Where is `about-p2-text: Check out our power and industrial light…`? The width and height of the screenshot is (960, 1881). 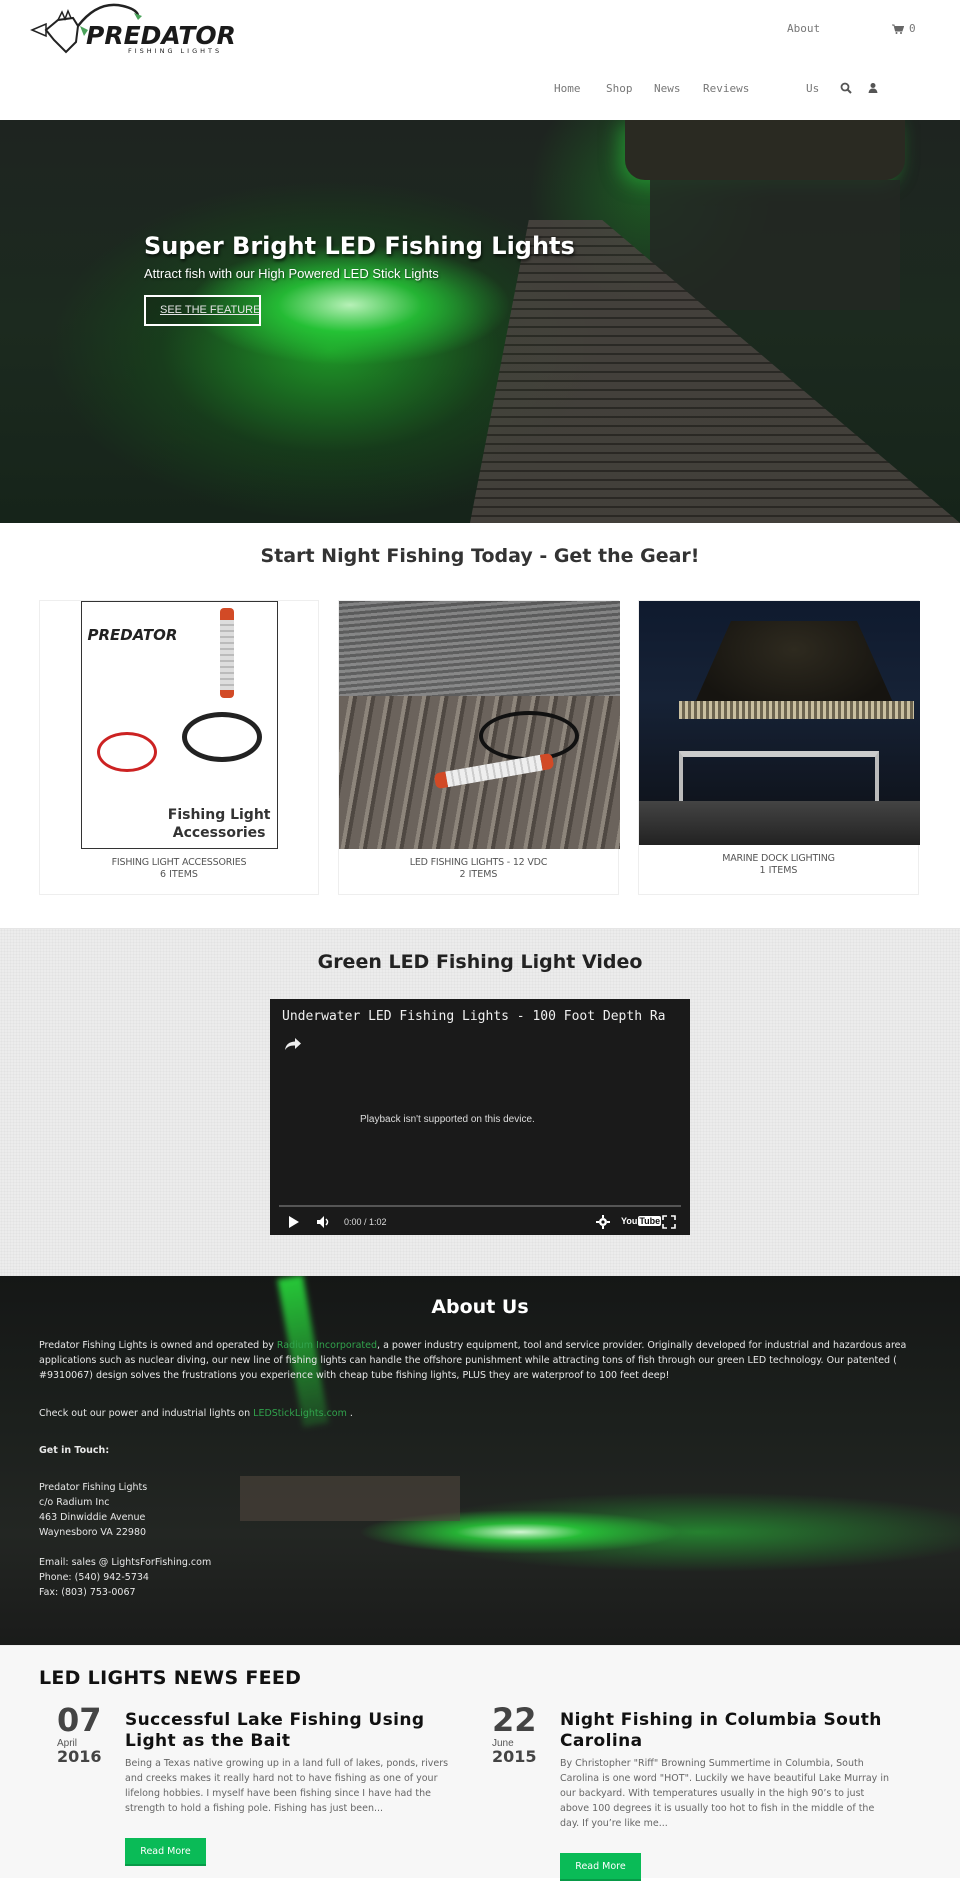
about-p2-text: Check out our power and industrial light… is located at coordinates (146, 1413).